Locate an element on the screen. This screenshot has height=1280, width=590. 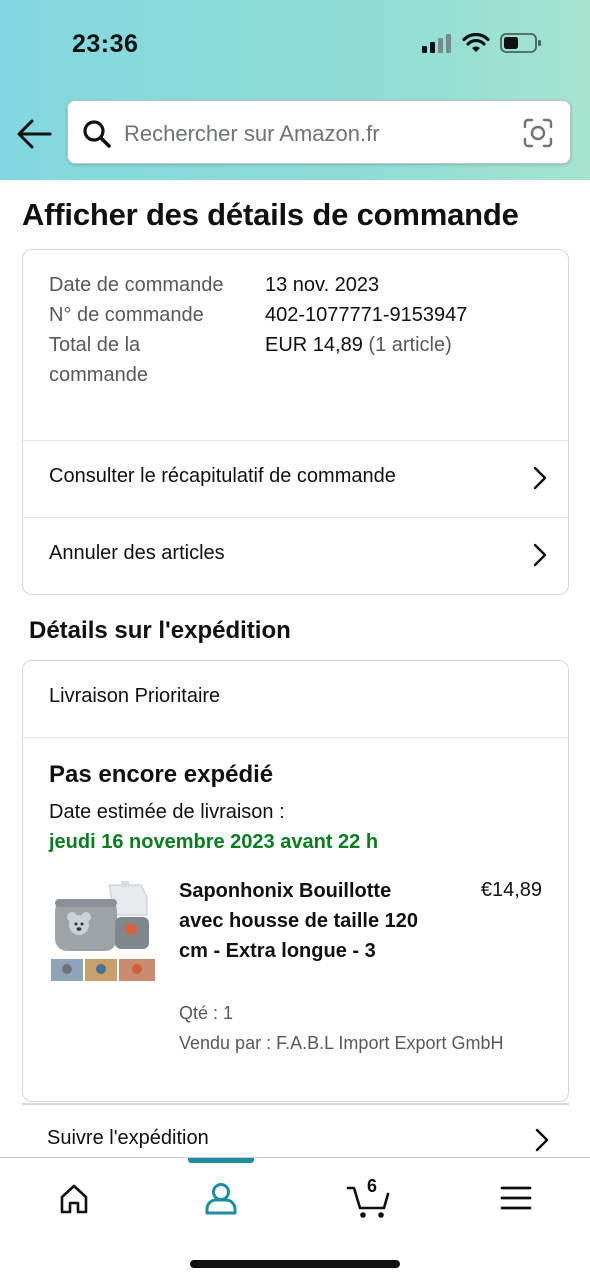
order-total-value: EUR 14,89 is located at coordinates (314, 345).